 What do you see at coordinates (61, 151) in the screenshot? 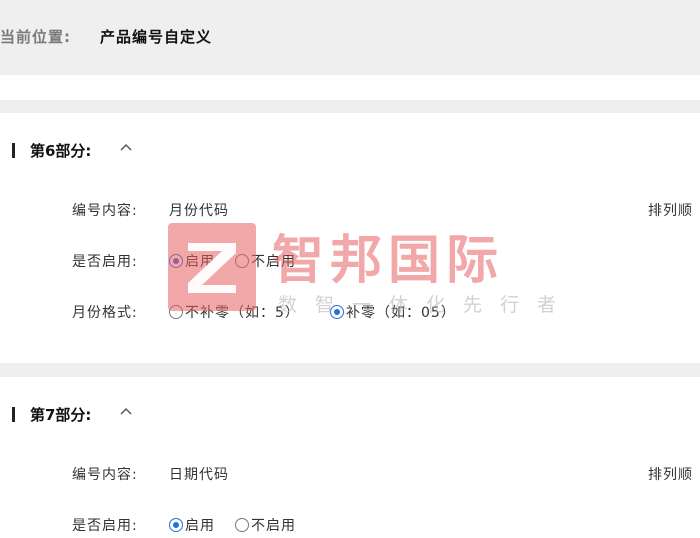
I see `section-title: 第6部分:` at bounding box center [61, 151].